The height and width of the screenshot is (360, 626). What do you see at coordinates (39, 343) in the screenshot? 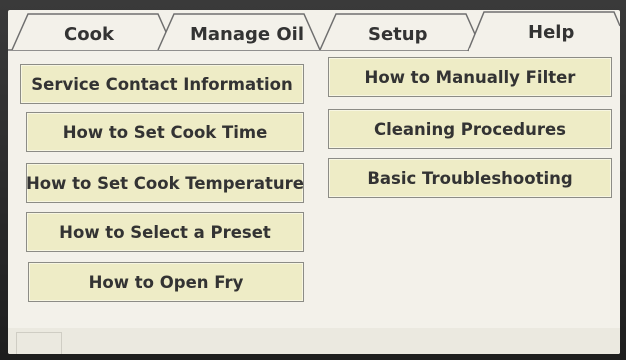
I see `corner-marker` at bounding box center [39, 343].